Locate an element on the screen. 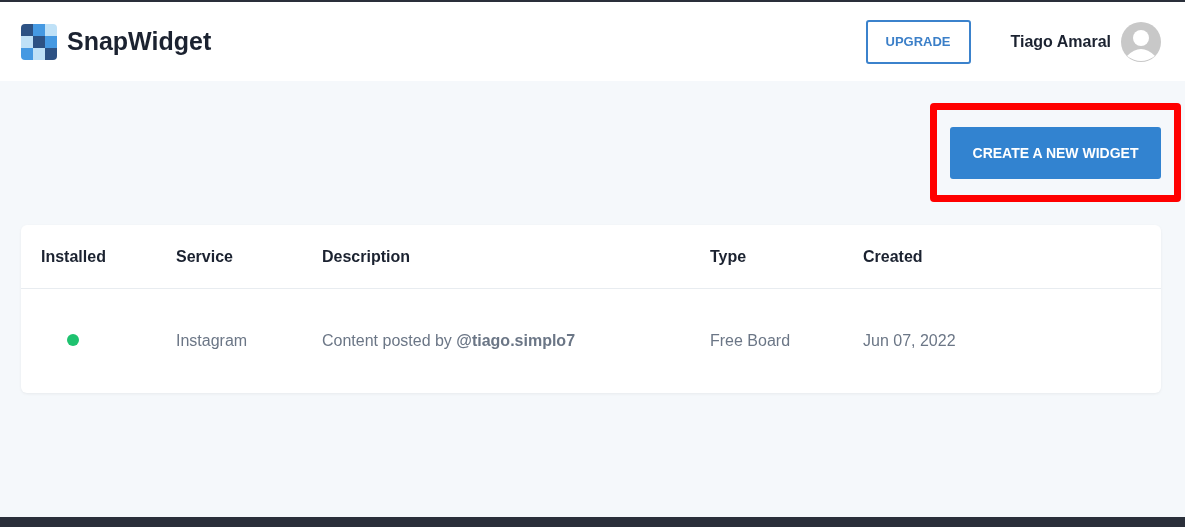 The image size is (1185, 527). column-header: Service is located at coordinates (205, 256).